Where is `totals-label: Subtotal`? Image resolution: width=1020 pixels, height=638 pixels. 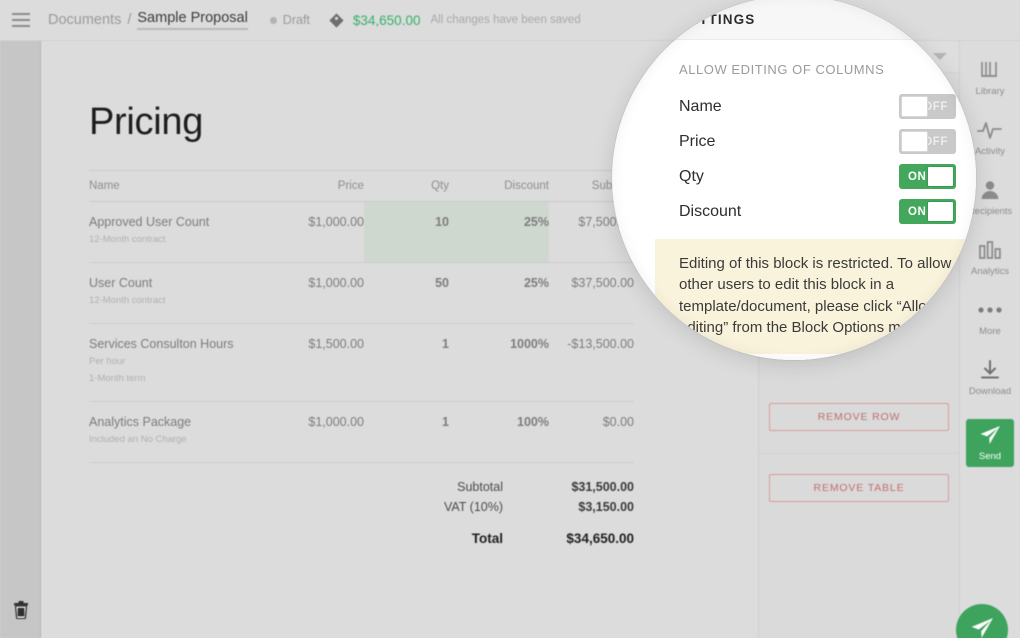
totals-label: Subtotal is located at coordinates (480, 486).